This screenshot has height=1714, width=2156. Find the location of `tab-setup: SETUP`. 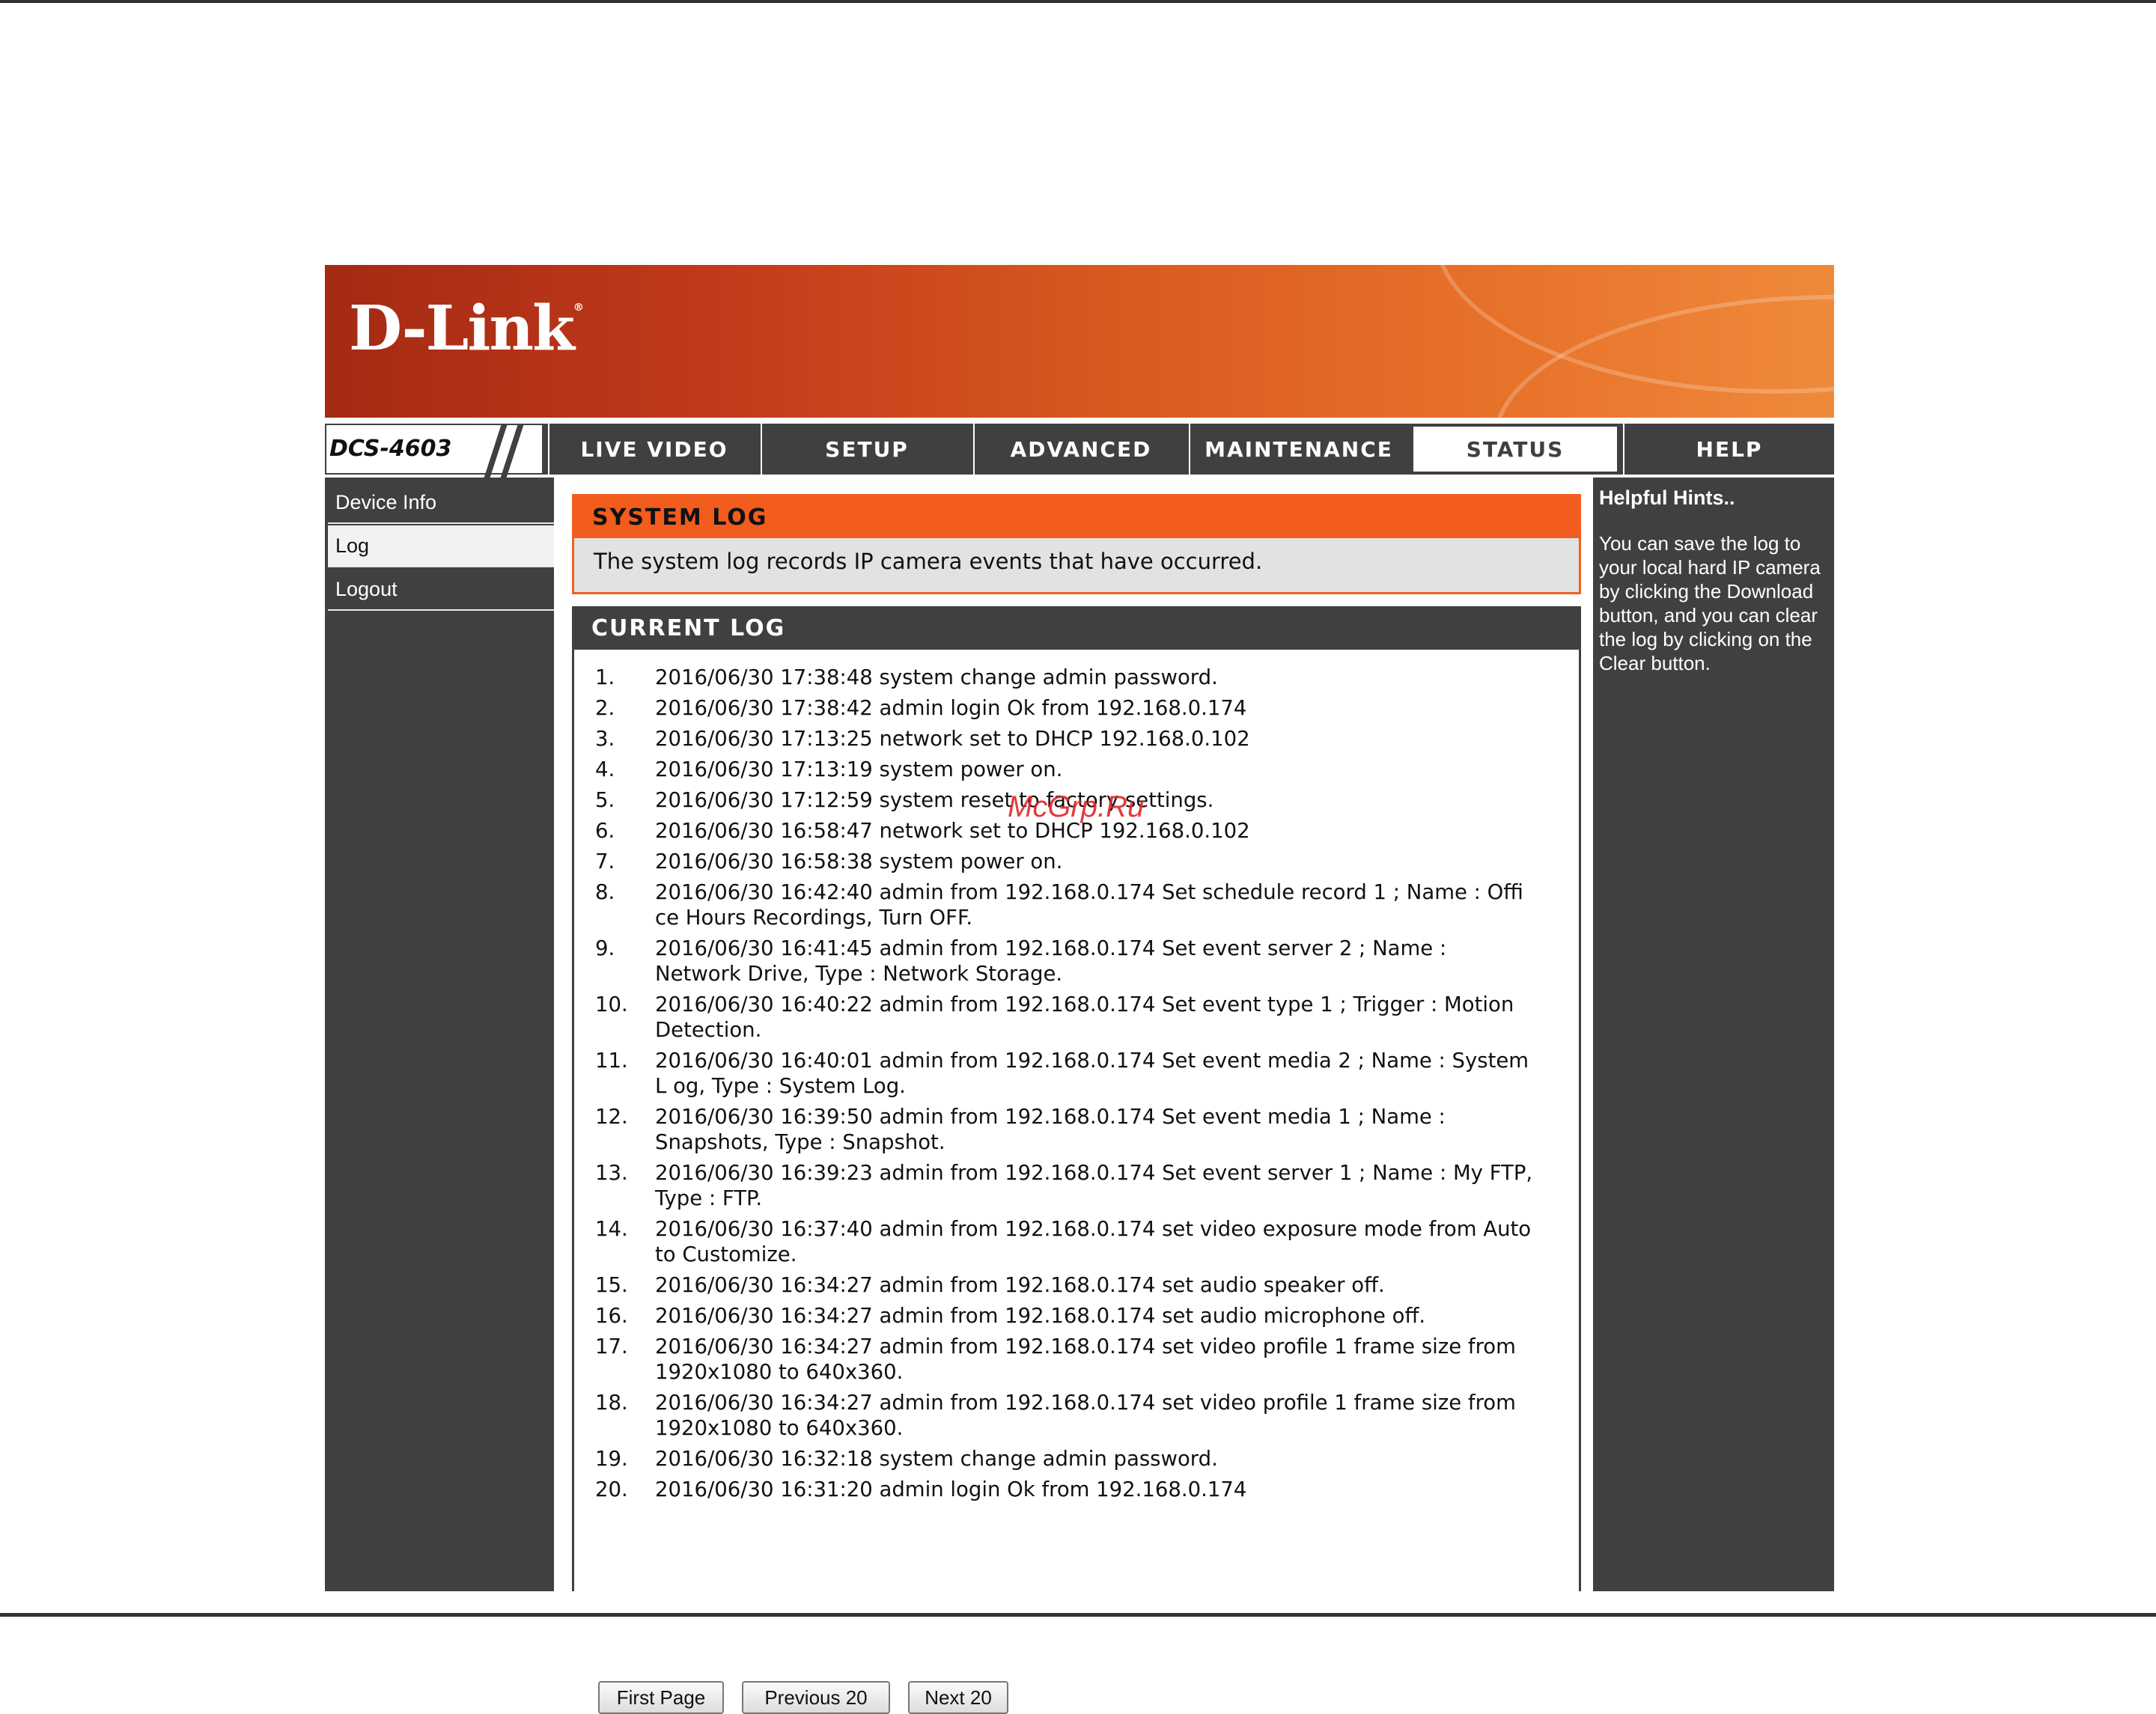

tab-setup: SETUP is located at coordinates (866, 450).